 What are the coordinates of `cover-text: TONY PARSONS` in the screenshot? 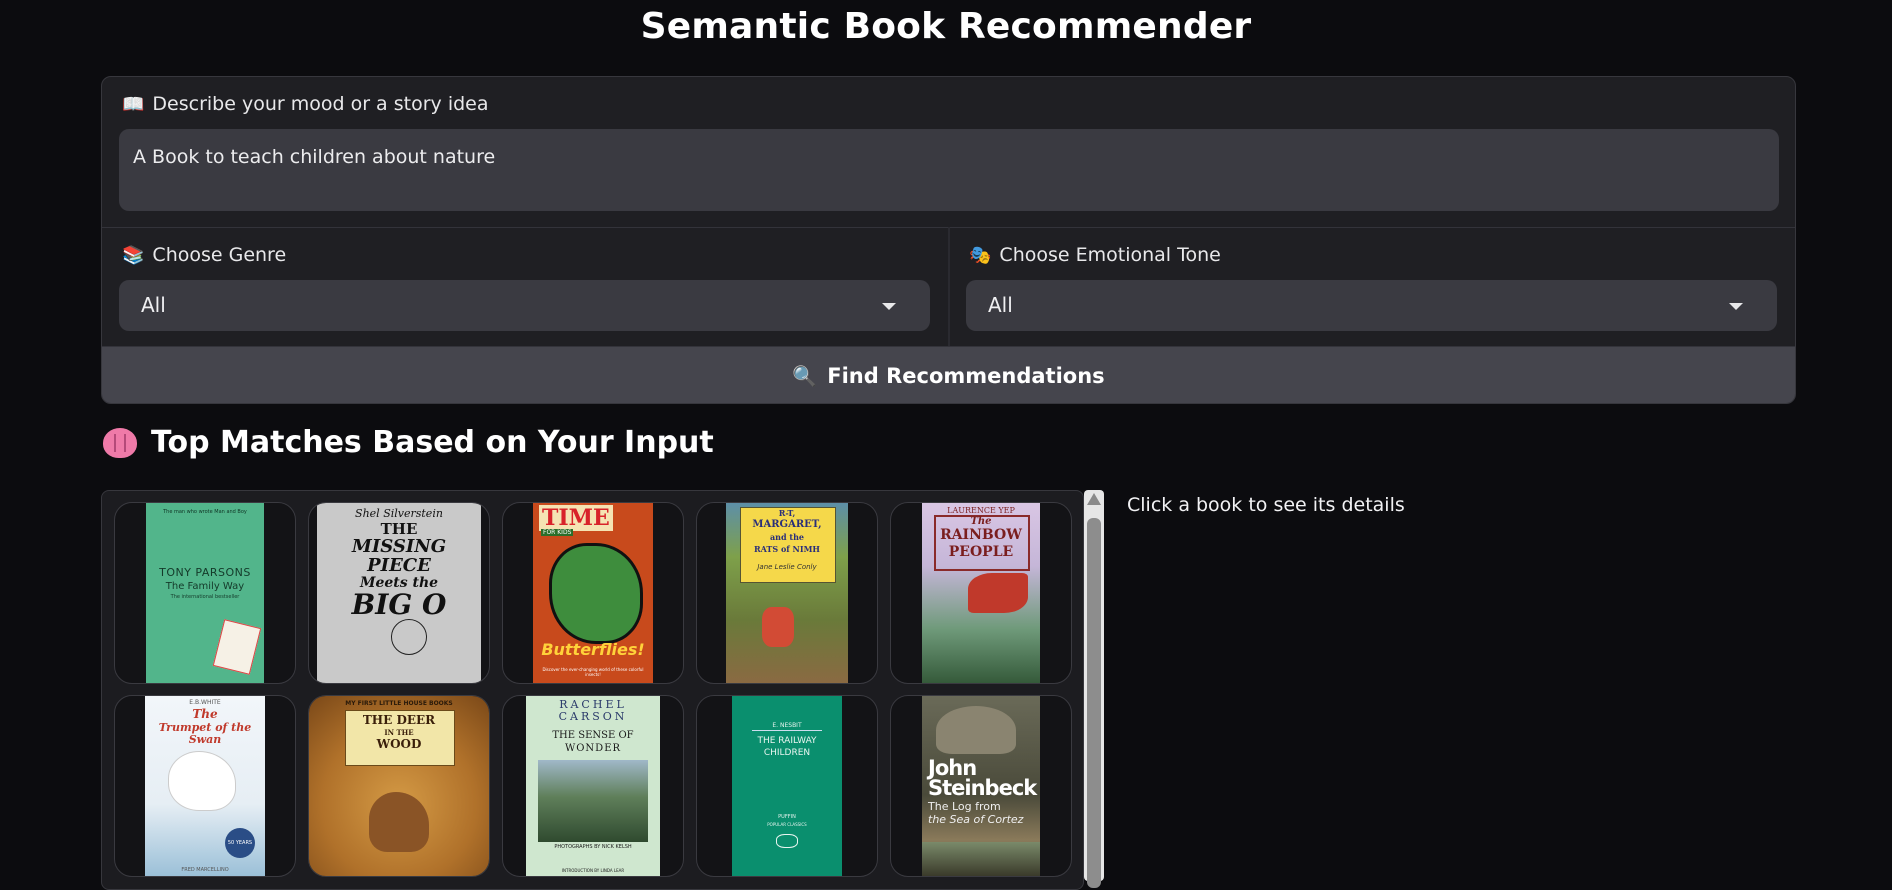 It's located at (205, 572).